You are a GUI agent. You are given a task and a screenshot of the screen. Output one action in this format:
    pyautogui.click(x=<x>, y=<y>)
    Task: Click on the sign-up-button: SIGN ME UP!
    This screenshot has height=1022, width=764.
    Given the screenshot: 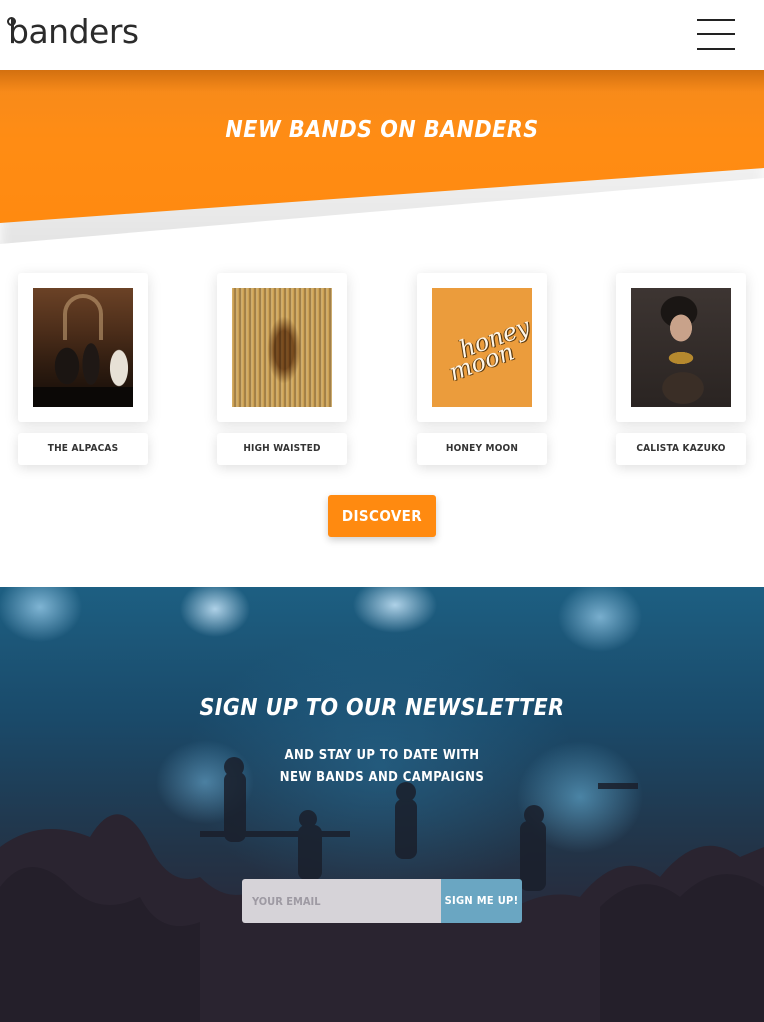 What is the action you would take?
    pyautogui.click(x=481, y=901)
    